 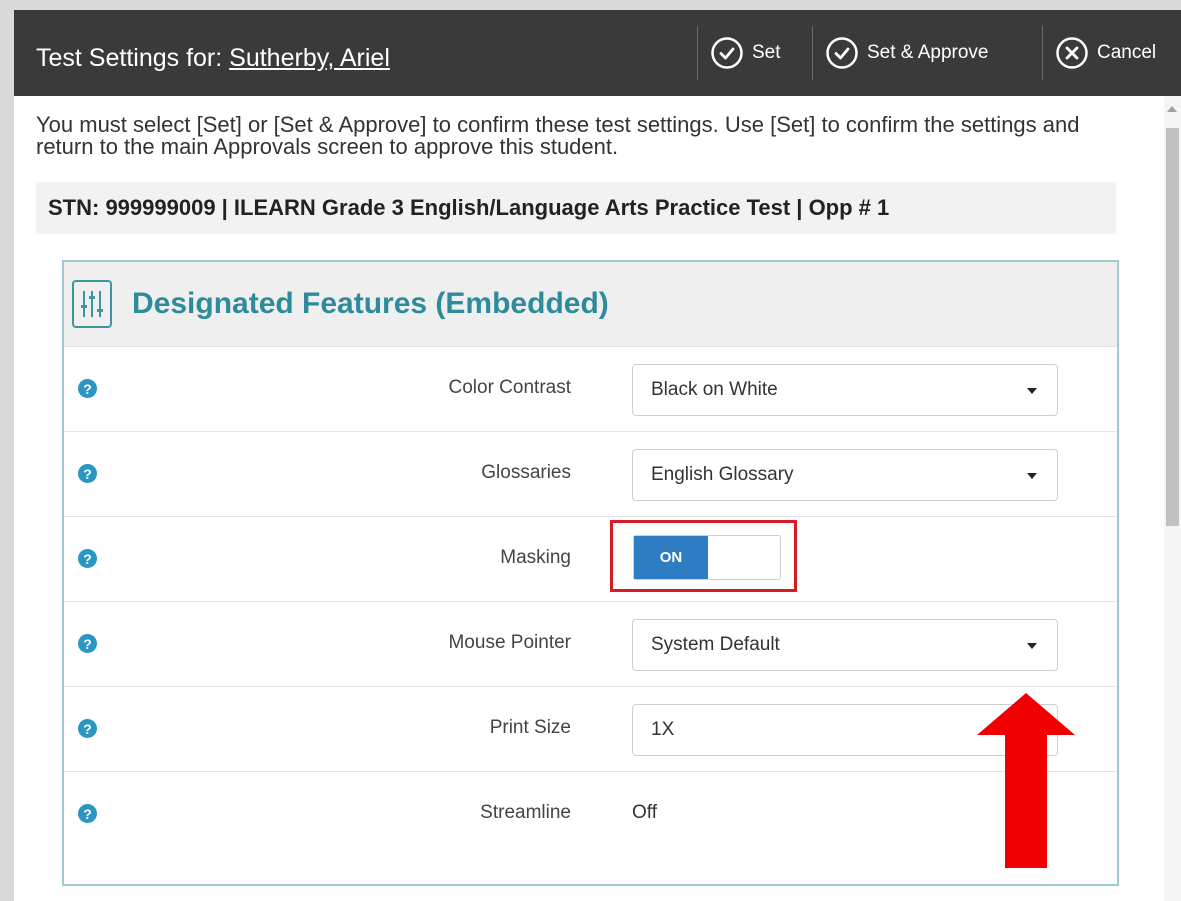 What do you see at coordinates (590, 729) in the screenshot?
I see `setting-row-print-size: ? Print Size 1X` at bounding box center [590, 729].